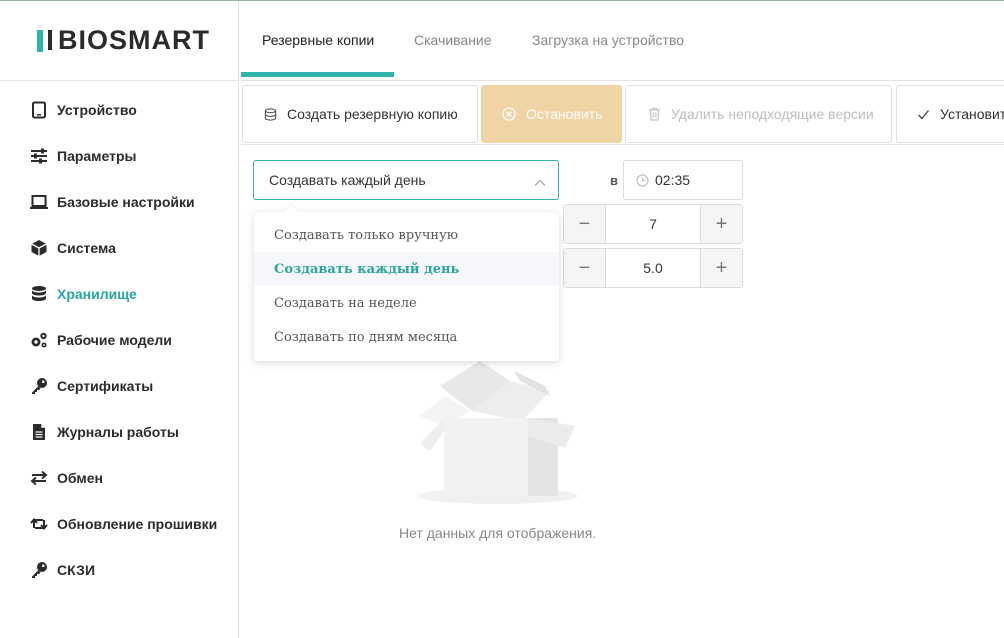 The width and height of the screenshot is (1004, 638). I want to click on sidebar-item-label: Система, so click(86, 248).